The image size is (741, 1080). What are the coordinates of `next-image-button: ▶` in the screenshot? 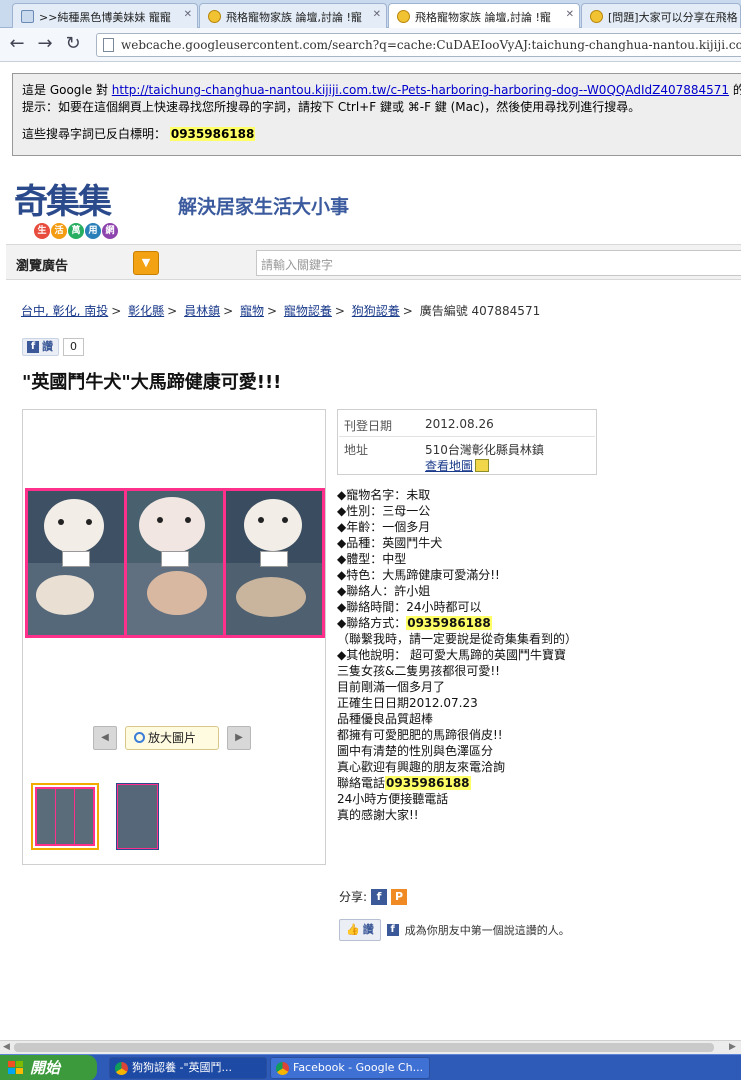 It's located at (239, 738).